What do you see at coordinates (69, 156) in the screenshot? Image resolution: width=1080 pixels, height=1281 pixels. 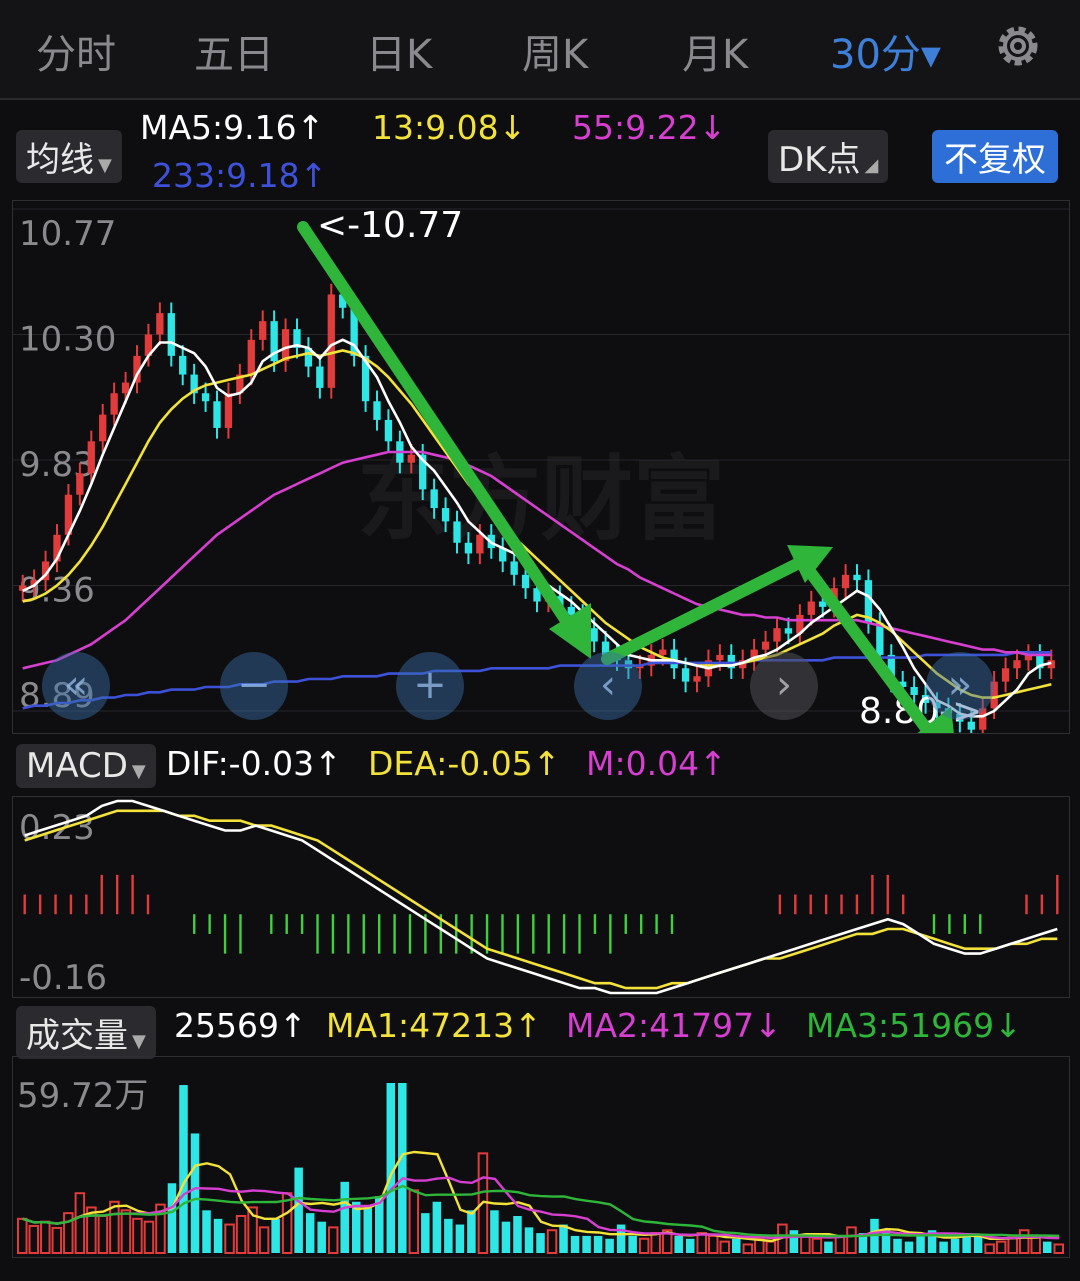 I see `ma-selector: 均线 ▼` at bounding box center [69, 156].